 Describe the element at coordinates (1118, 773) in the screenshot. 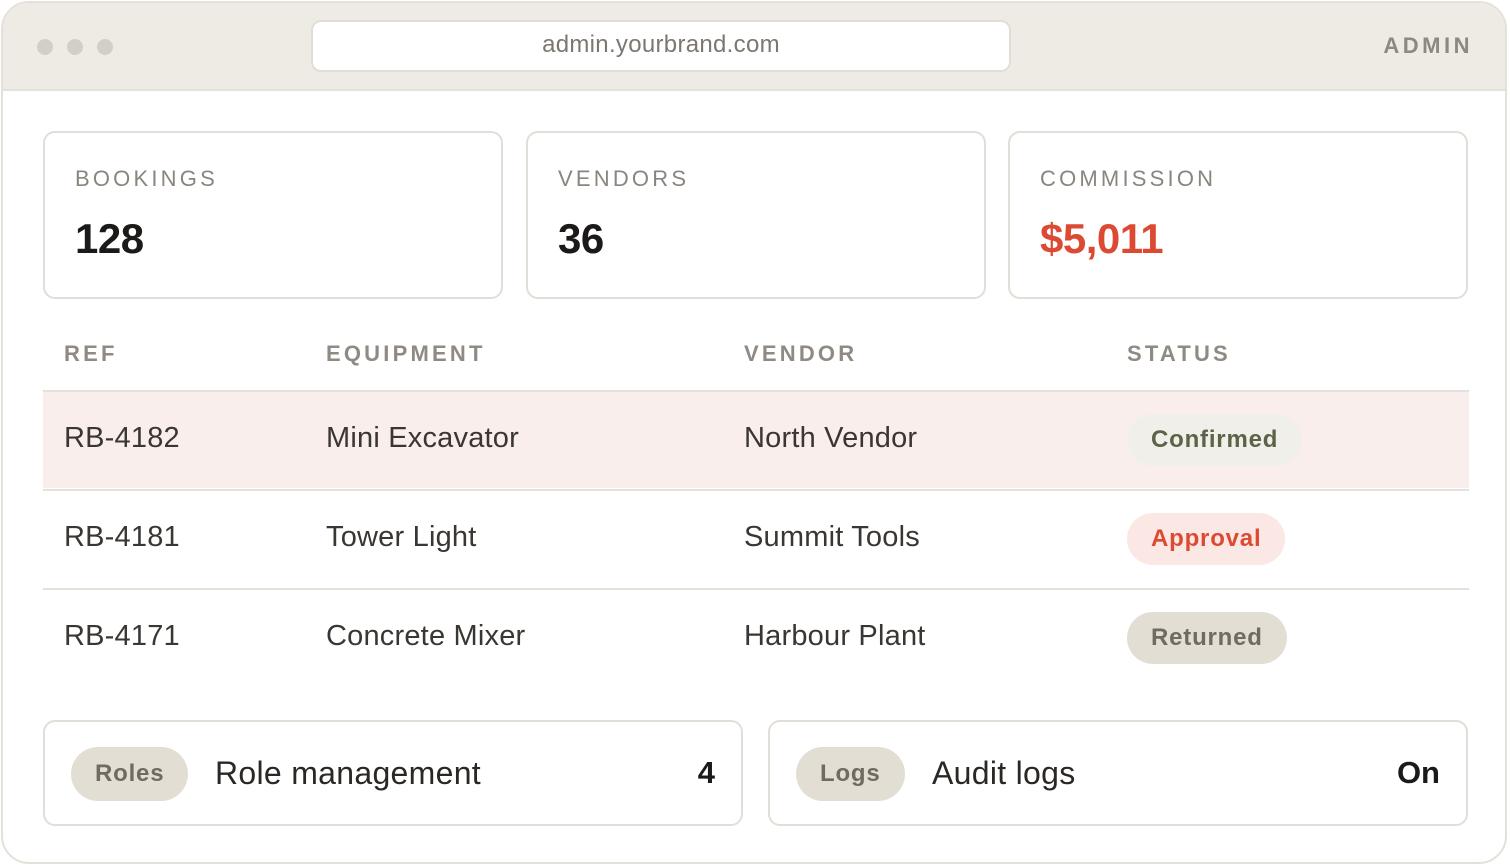

I see `audit-logs-card: Logs Audit logs On` at that location.